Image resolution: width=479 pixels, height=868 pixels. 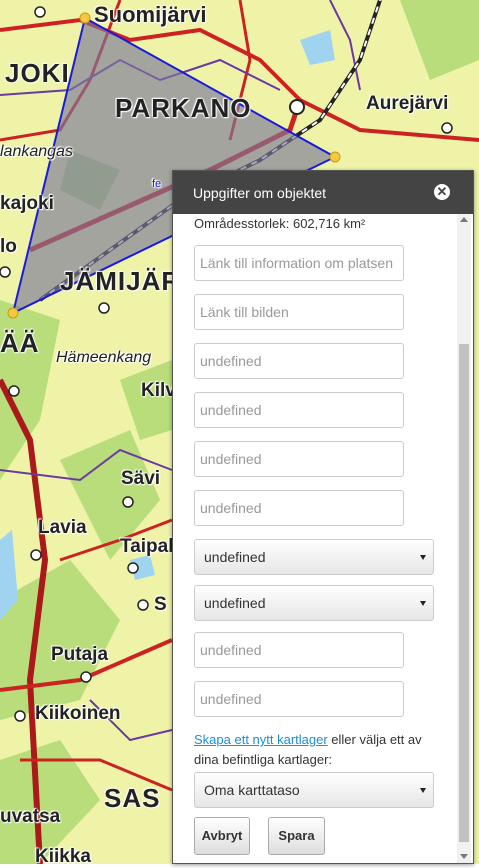 What do you see at coordinates (252, 790) in the screenshot?
I see `select-value: Oma karttataso` at bounding box center [252, 790].